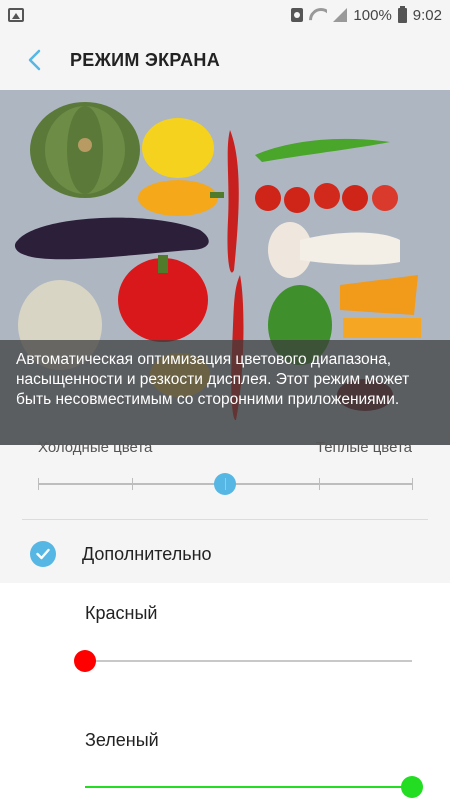 The height and width of the screenshot is (800, 450). What do you see at coordinates (85, 661) in the screenshot?
I see `red-slider-thumb` at bounding box center [85, 661].